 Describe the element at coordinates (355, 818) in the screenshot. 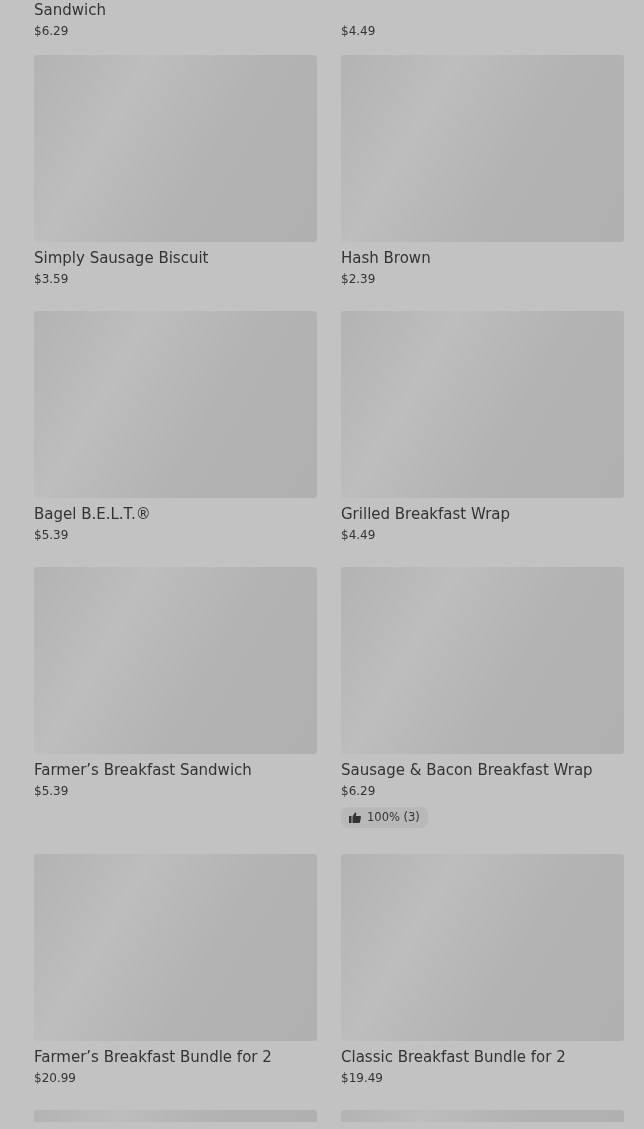

I see `thumbs-up-icon` at that location.